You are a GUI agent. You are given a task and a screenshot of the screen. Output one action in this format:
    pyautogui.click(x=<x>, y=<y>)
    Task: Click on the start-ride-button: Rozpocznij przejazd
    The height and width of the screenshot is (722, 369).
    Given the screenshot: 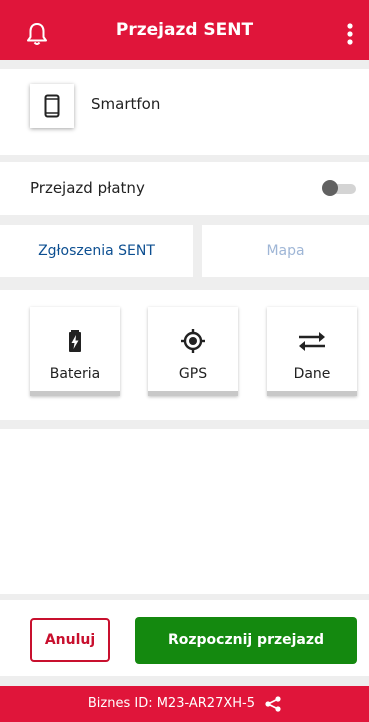 What is the action you would take?
    pyautogui.click(x=246, y=640)
    